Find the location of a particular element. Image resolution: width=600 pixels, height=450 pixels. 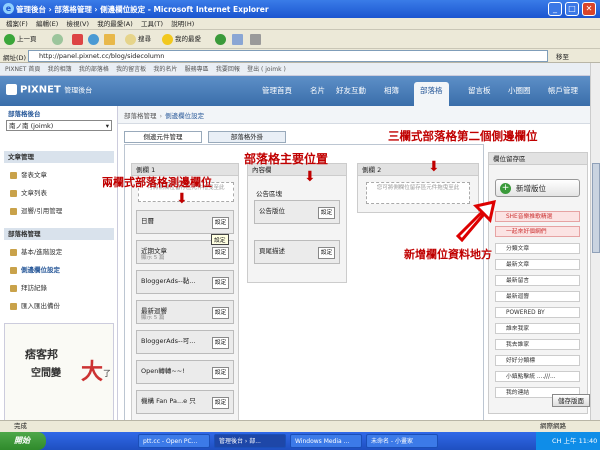

toplink-guestbook: 我的留言板 is located at coordinates (131, 69).